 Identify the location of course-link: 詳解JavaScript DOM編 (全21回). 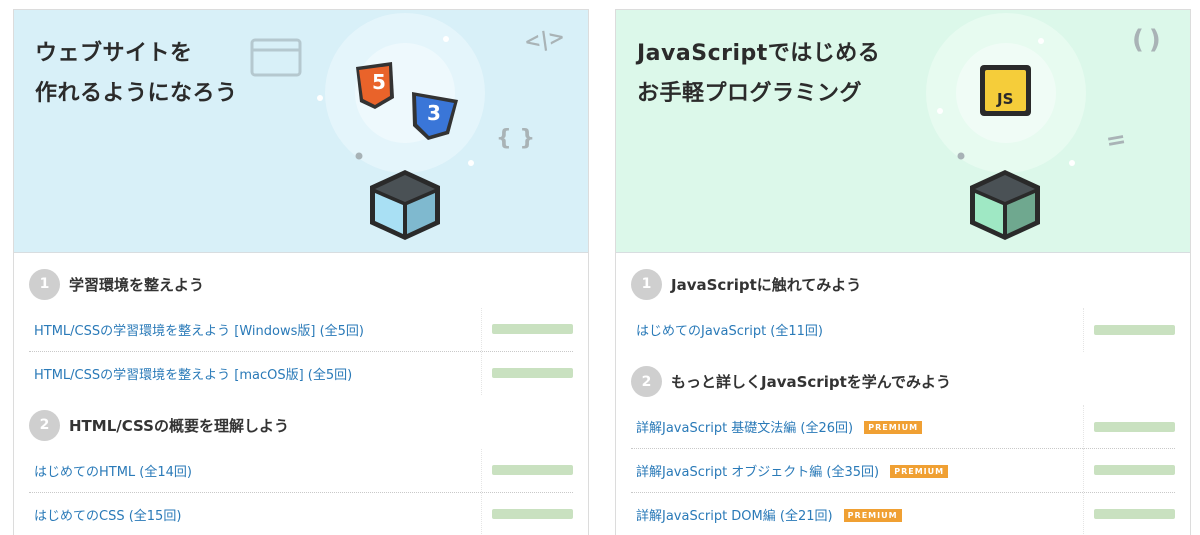
(734, 516).